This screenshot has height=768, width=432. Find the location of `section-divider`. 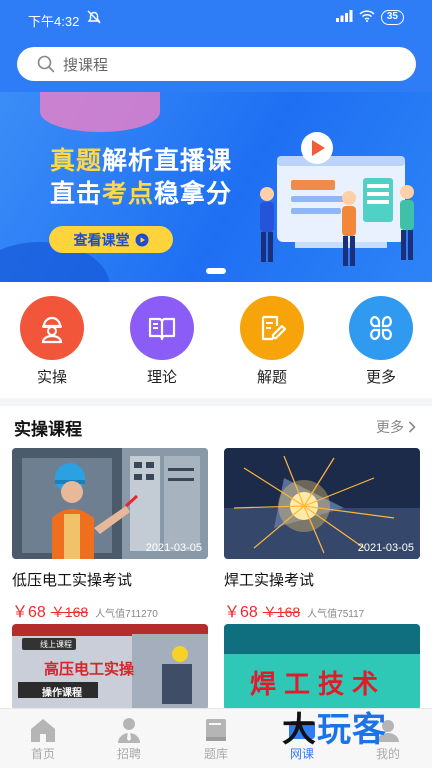

section-divider is located at coordinates (216, 402).